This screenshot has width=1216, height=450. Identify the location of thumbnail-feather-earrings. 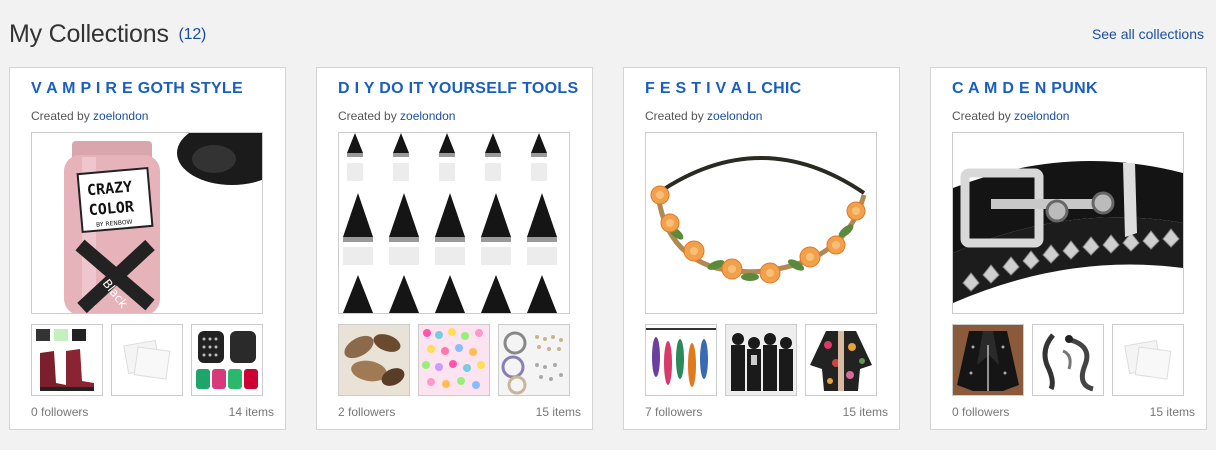
(681, 360).